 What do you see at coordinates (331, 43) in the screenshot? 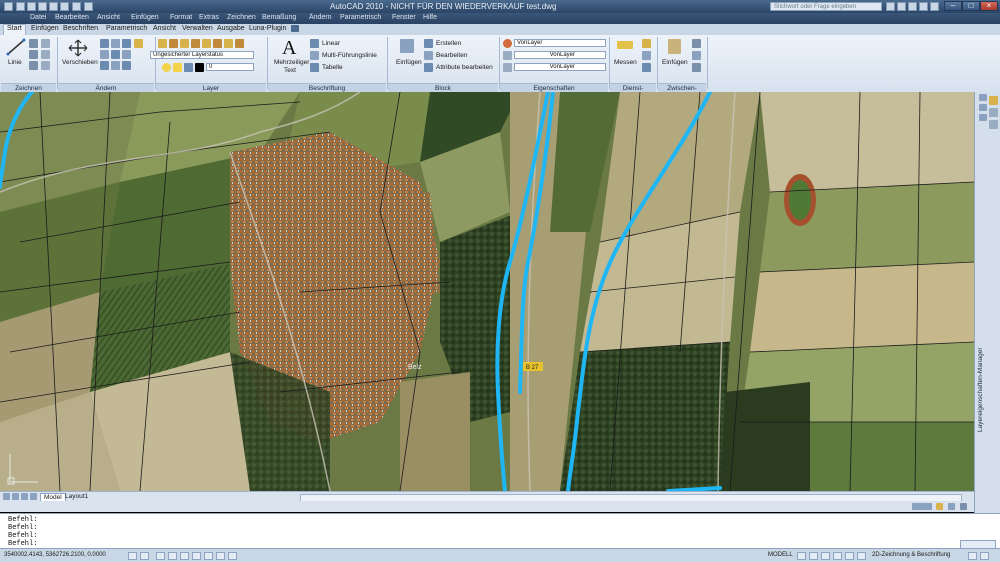
I see `linear-label: Linear` at bounding box center [331, 43].